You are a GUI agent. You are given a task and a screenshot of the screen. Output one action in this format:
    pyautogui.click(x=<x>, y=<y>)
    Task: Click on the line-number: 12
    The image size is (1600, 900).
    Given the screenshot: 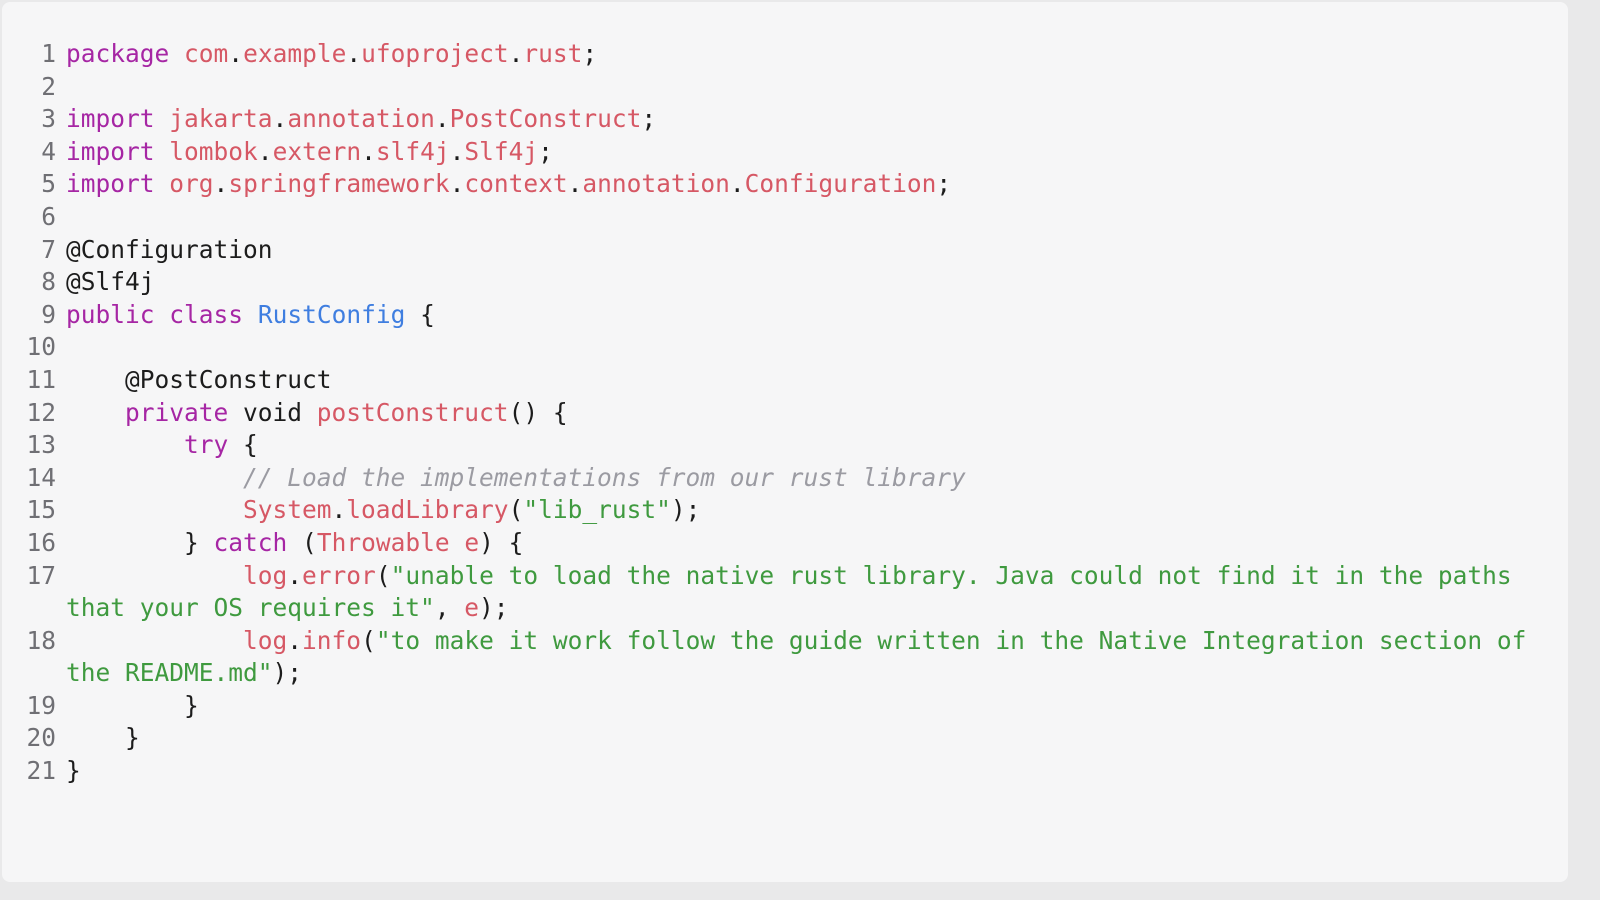 What is the action you would take?
    pyautogui.click(x=41, y=412)
    